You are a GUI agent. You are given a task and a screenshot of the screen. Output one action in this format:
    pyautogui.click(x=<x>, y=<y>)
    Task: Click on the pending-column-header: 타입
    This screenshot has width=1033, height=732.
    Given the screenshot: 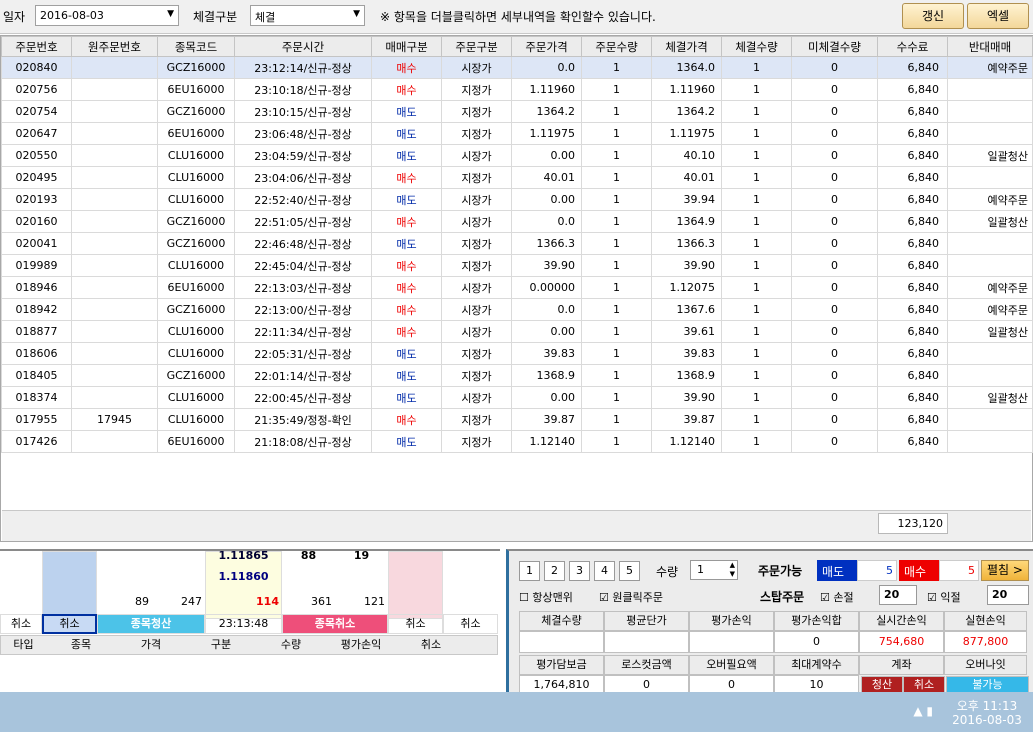 What is the action you would take?
    pyautogui.click(x=23, y=644)
    